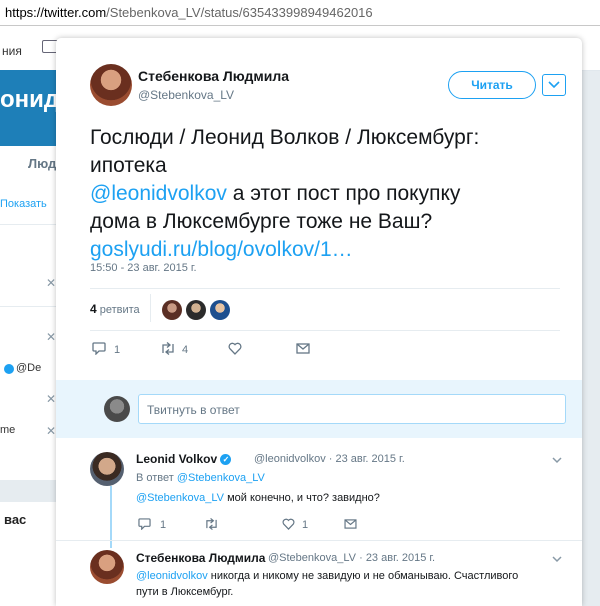  I want to click on tab-fragment: Люд, so click(42, 163).